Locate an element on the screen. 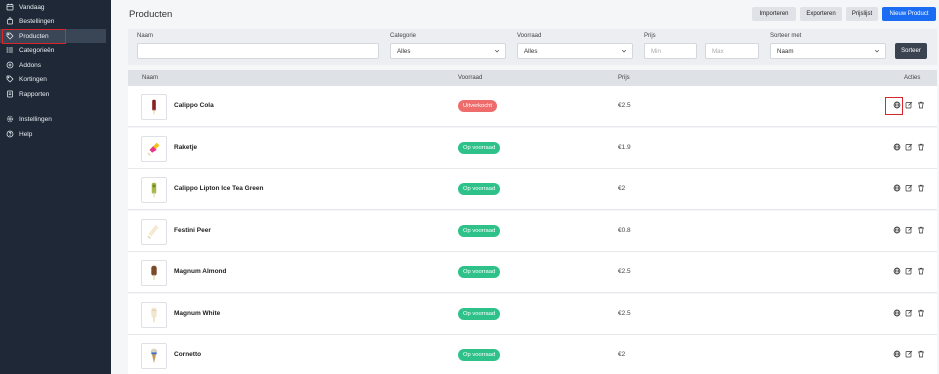 This screenshot has height=374, width=939. table-row: Magnum White Op voorraad €2.5 is located at coordinates (532, 314).